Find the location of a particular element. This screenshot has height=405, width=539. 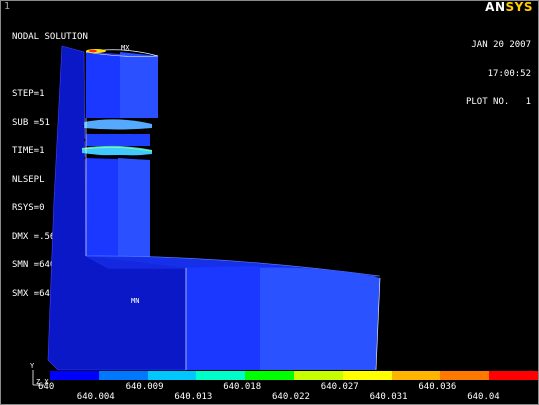

contour-legend-bar is located at coordinates (294, 375).